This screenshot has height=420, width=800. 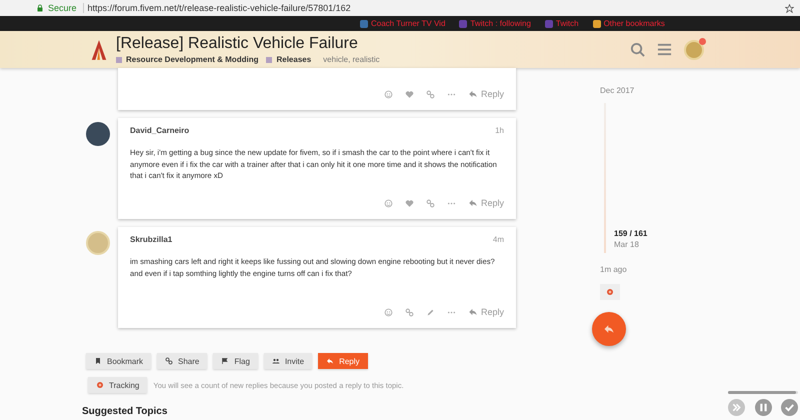 I want to click on bookmark-link: Twitch : following, so click(x=495, y=23).